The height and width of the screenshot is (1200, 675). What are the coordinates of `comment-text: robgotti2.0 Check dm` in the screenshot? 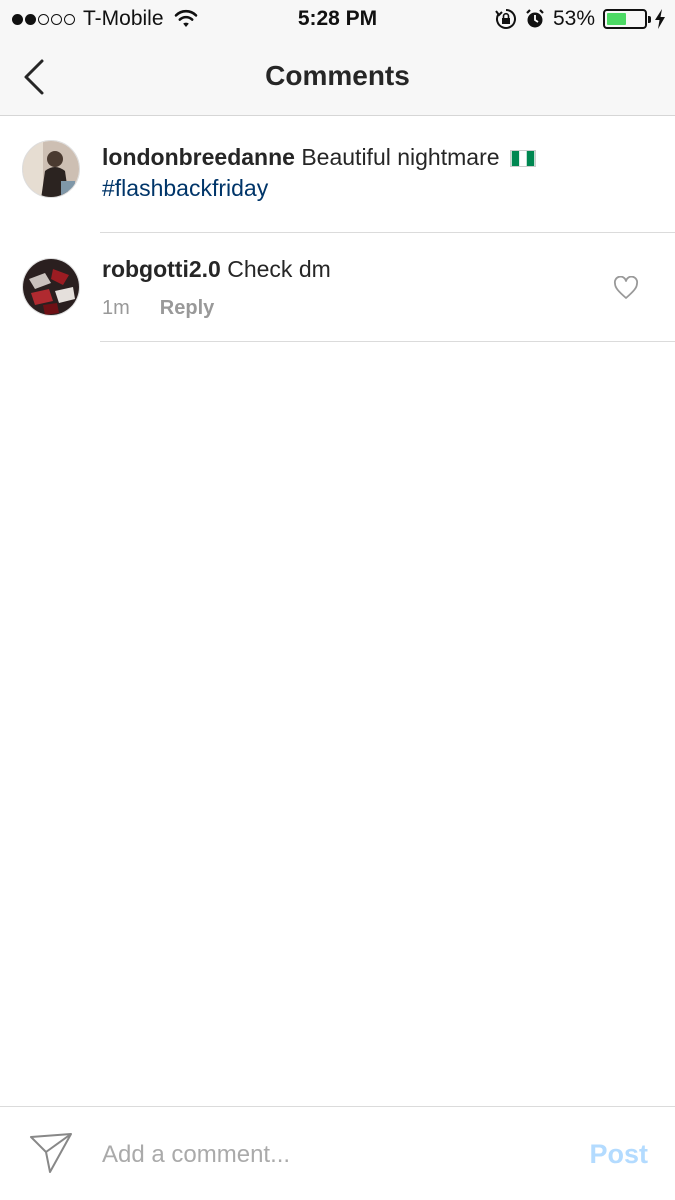 It's located at (358, 269).